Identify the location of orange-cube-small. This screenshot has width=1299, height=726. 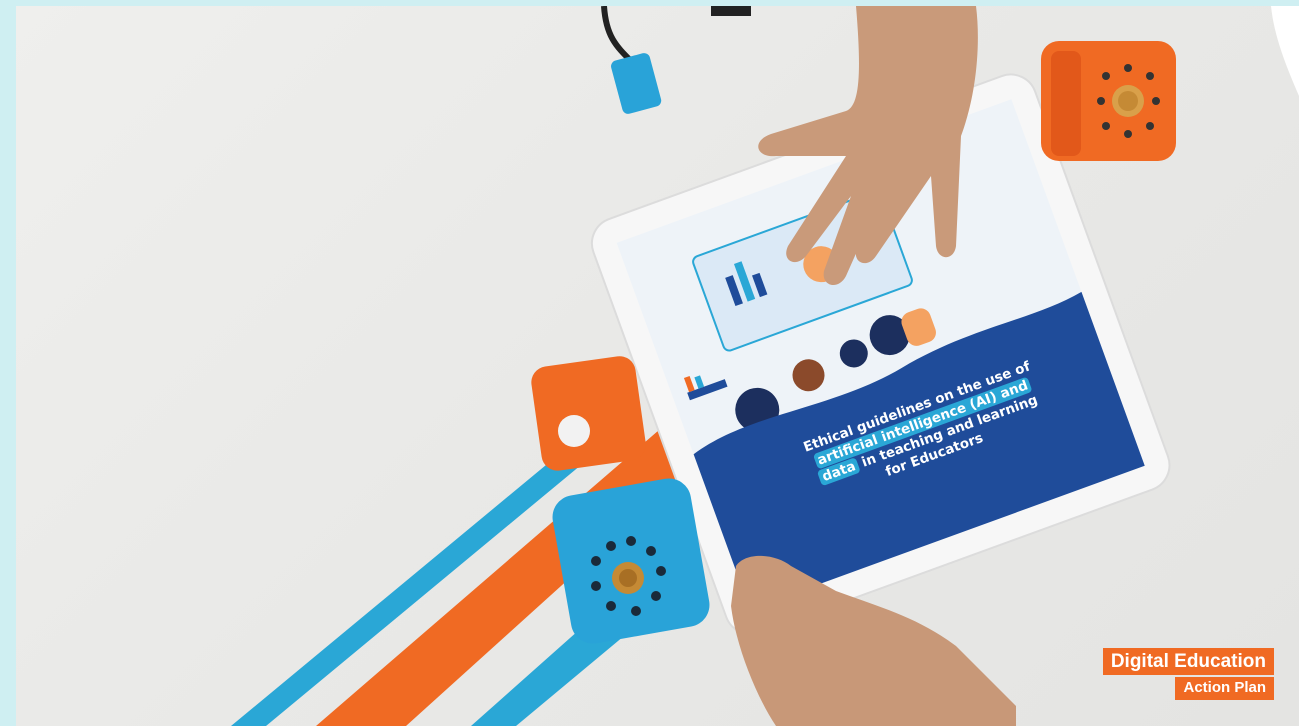
(588, 413).